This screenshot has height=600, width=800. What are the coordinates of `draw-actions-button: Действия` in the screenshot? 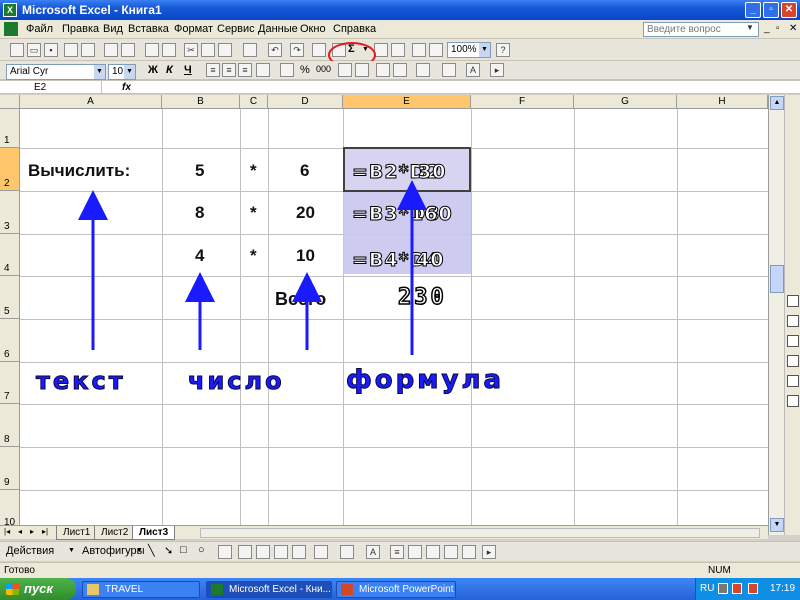 It's located at (30, 551).